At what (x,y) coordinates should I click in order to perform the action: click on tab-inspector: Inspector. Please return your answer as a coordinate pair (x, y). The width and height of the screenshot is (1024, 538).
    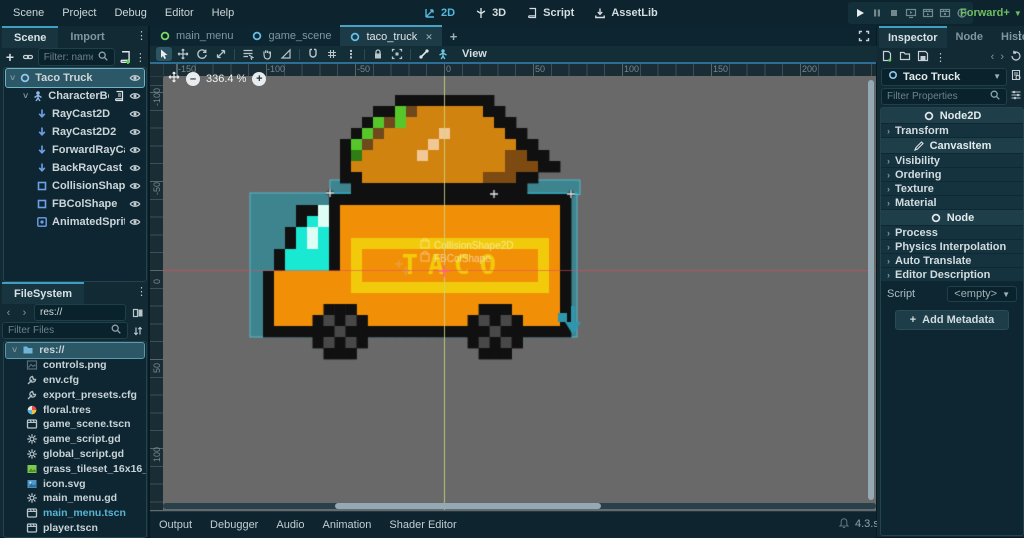
    Looking at the image, I should click on (913, 37).